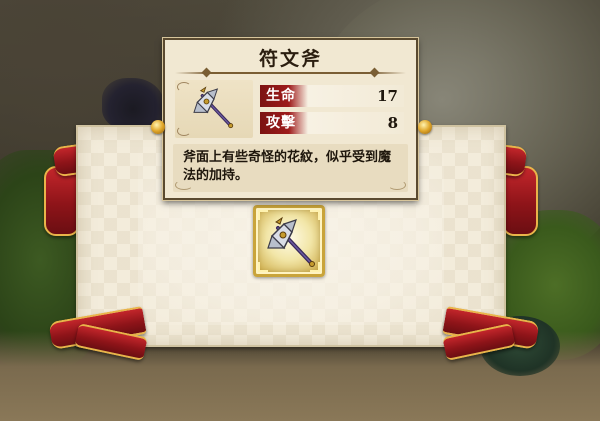 Image resolution: width=600 pixels, height=421 pixels. I want to click on stat-label: 攻擊, so click(284, 123).